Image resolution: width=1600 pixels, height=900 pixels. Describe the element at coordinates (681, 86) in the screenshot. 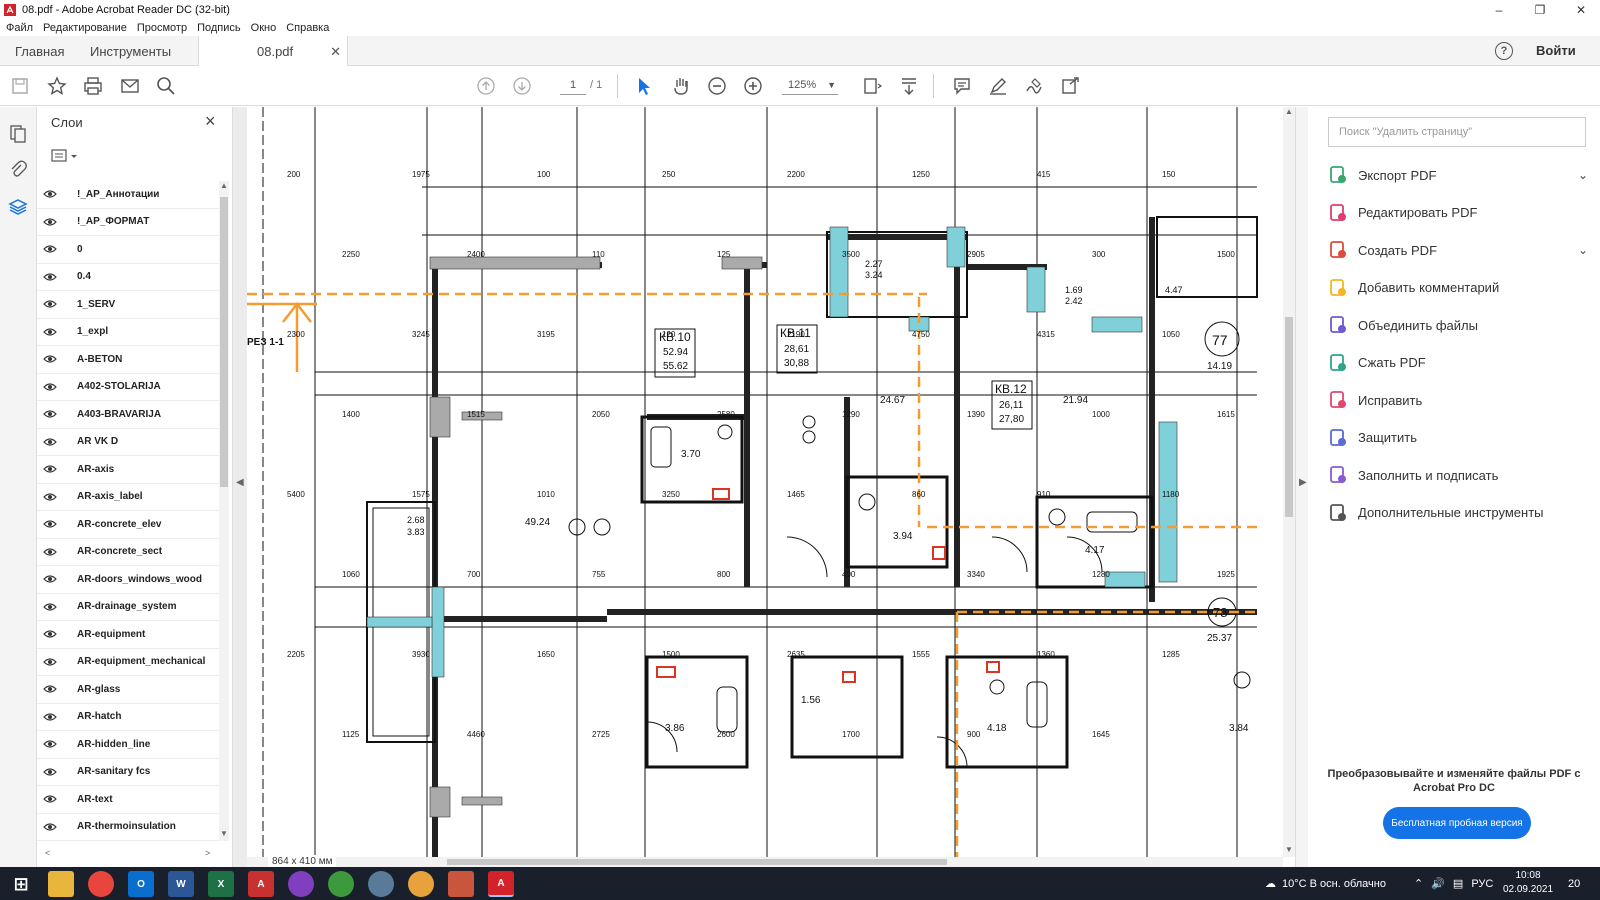

I see `hand-tool-icon` at that location.